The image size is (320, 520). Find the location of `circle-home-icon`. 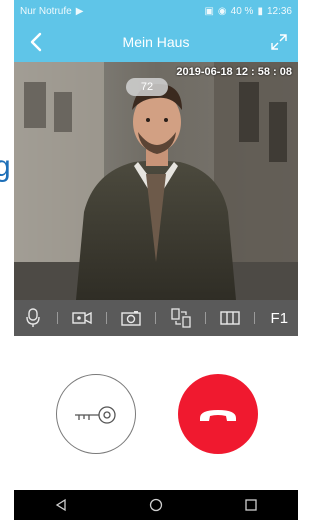

circle-home-icon is located at coordinates (156, 505).